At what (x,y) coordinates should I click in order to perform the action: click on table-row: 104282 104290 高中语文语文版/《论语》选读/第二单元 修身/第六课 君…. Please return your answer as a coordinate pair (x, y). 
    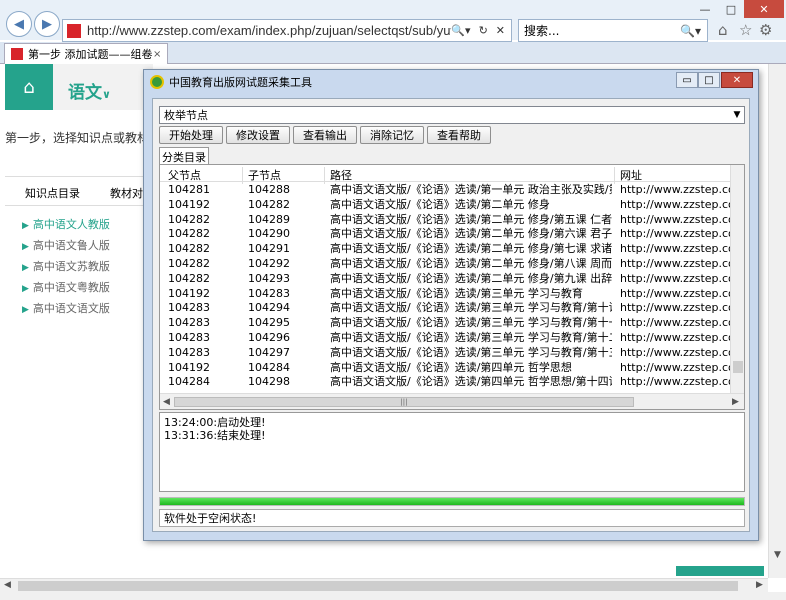
    Looking at the image, I should click on (445, 234).